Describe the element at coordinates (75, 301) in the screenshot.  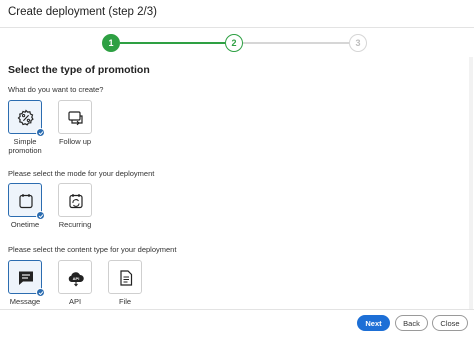
I see `option-api-label: API` at that location.